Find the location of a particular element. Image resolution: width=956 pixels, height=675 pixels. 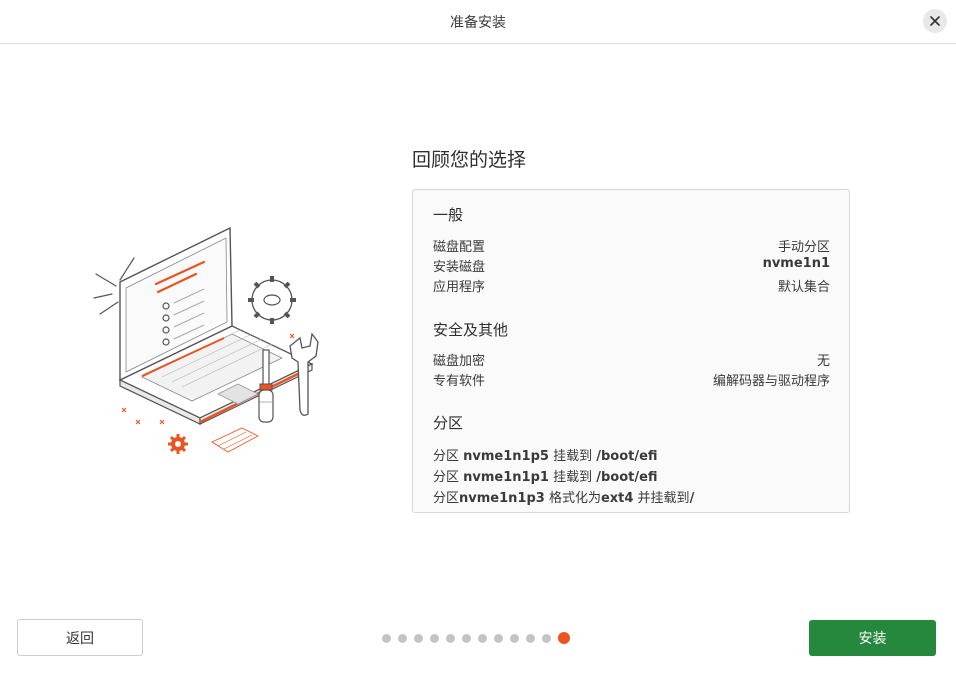

partition-action: 格式化为 is located at coordinates (572, 498).